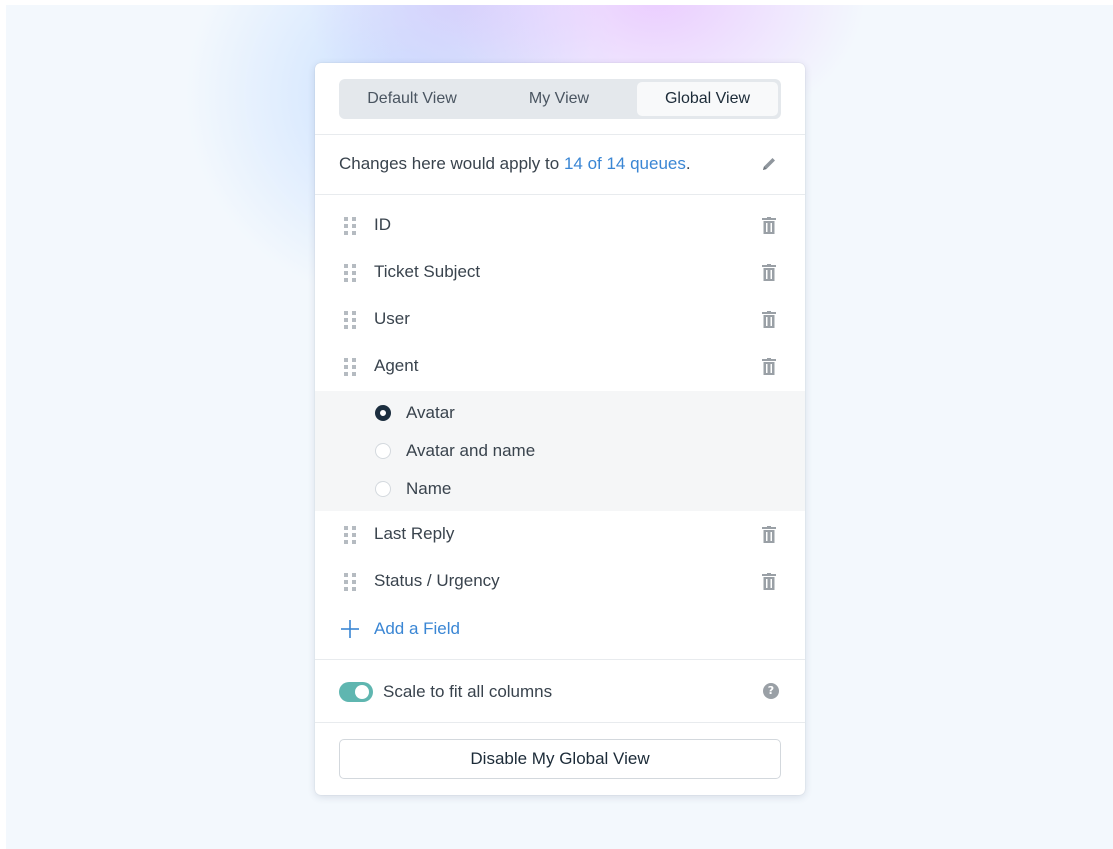  Describe the element at coordinates (430, 412) in the screenshot. I see `option-label: Avatar` at that location.